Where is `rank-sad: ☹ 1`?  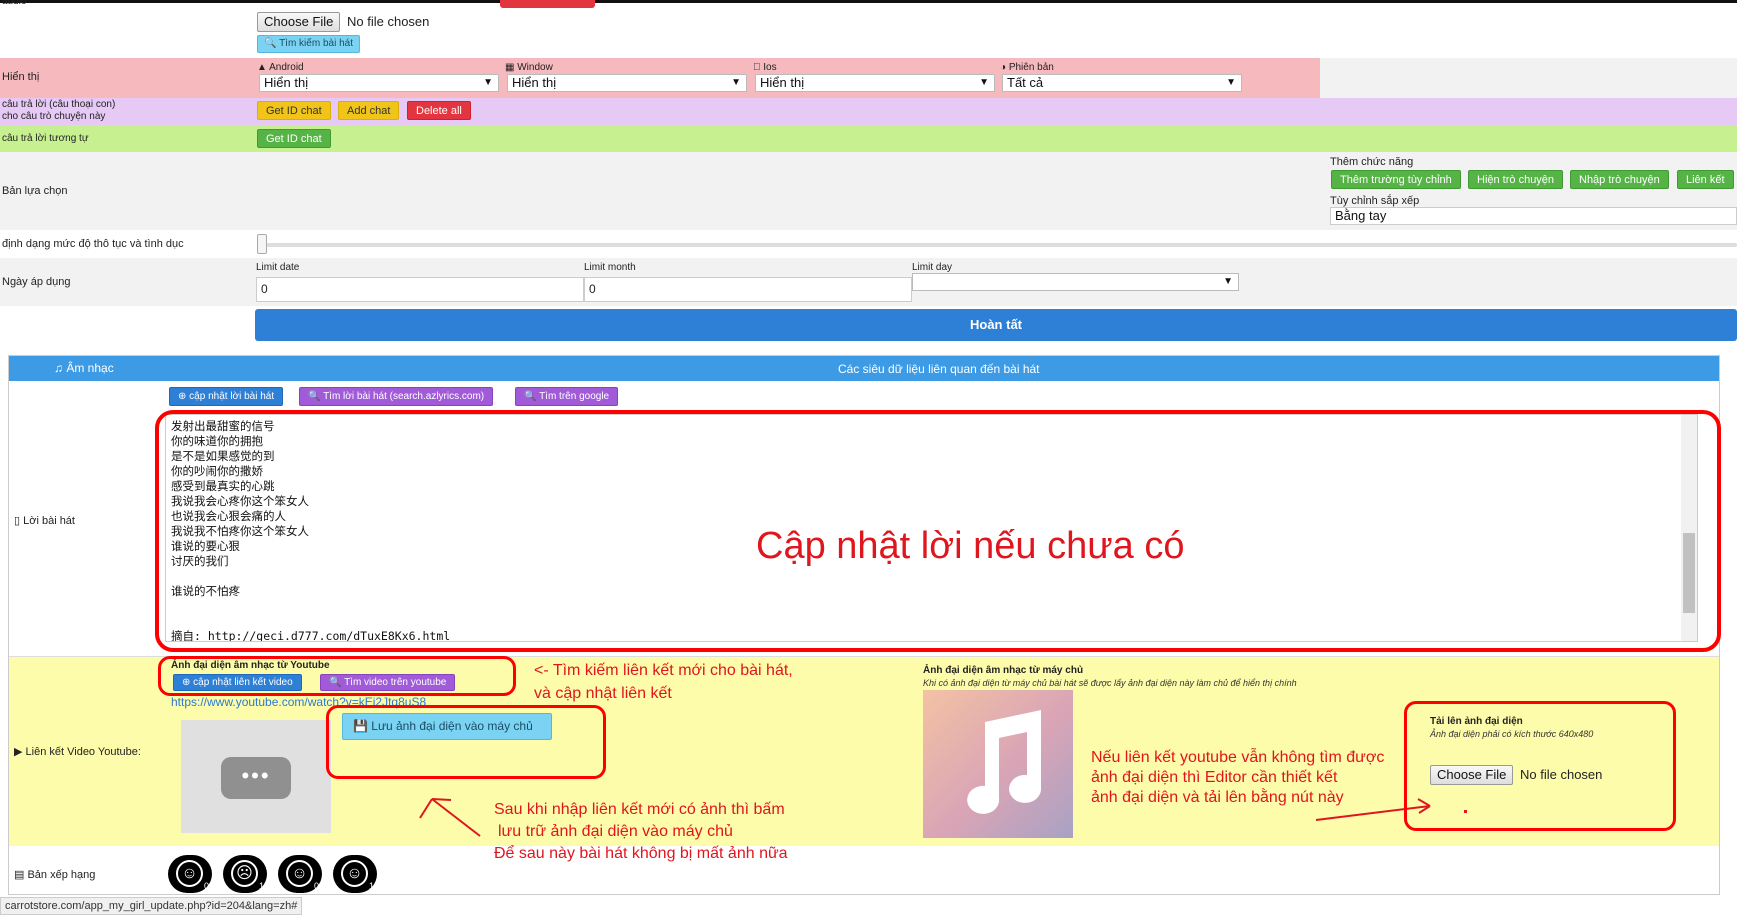 rank-sad: ☹ 1 is located at coordinates (245, 874).